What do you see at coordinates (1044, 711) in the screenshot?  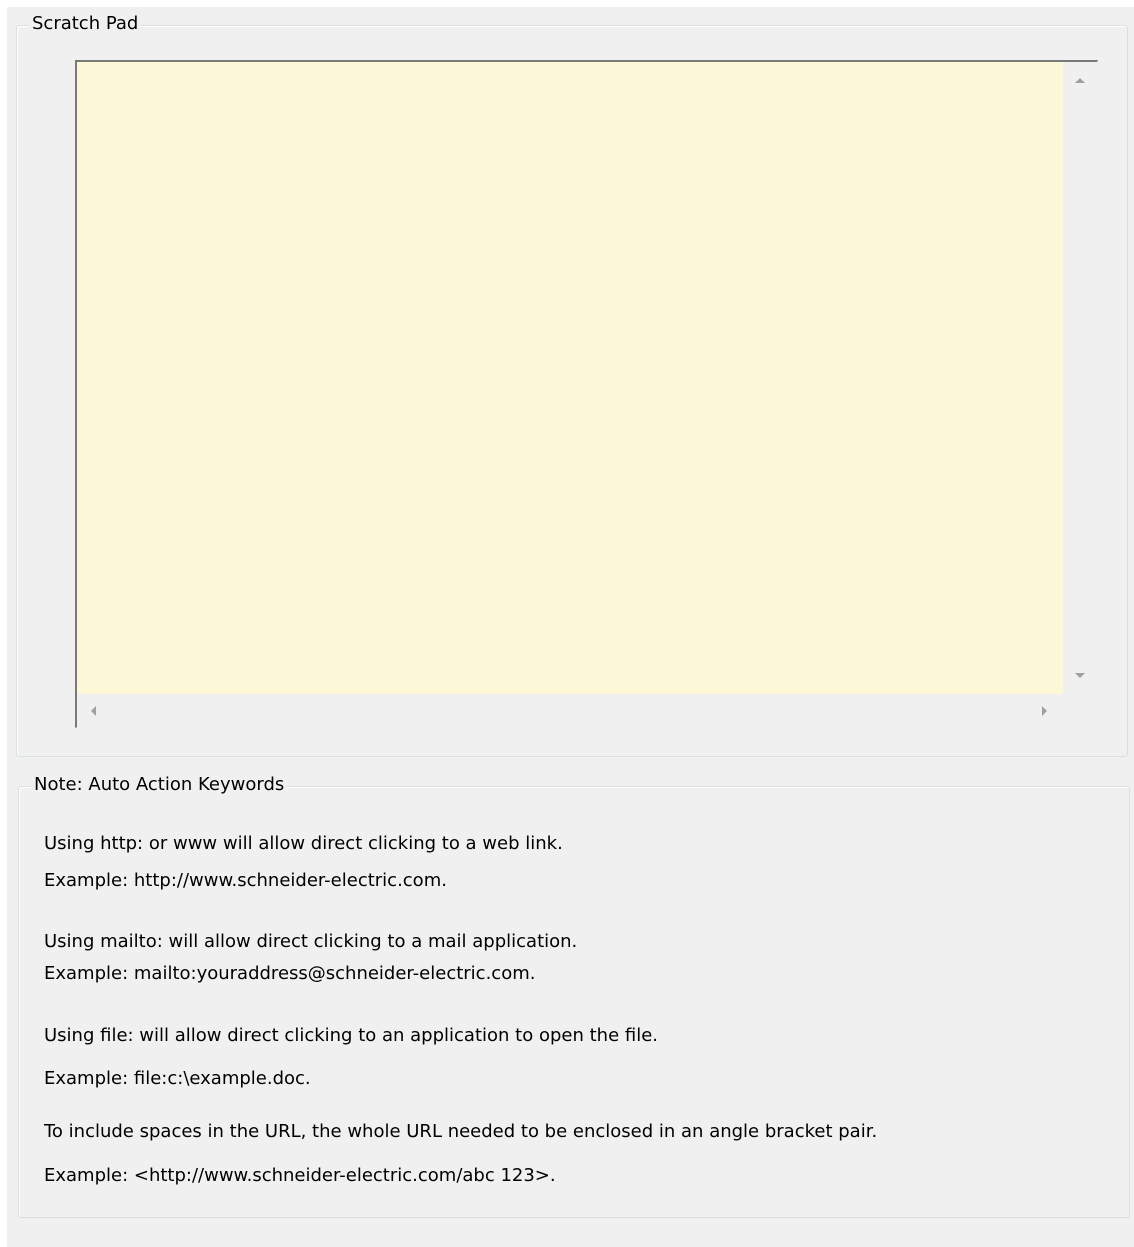 I see `scroll-right-arrow-icon` at bounding box center [1044, 711].